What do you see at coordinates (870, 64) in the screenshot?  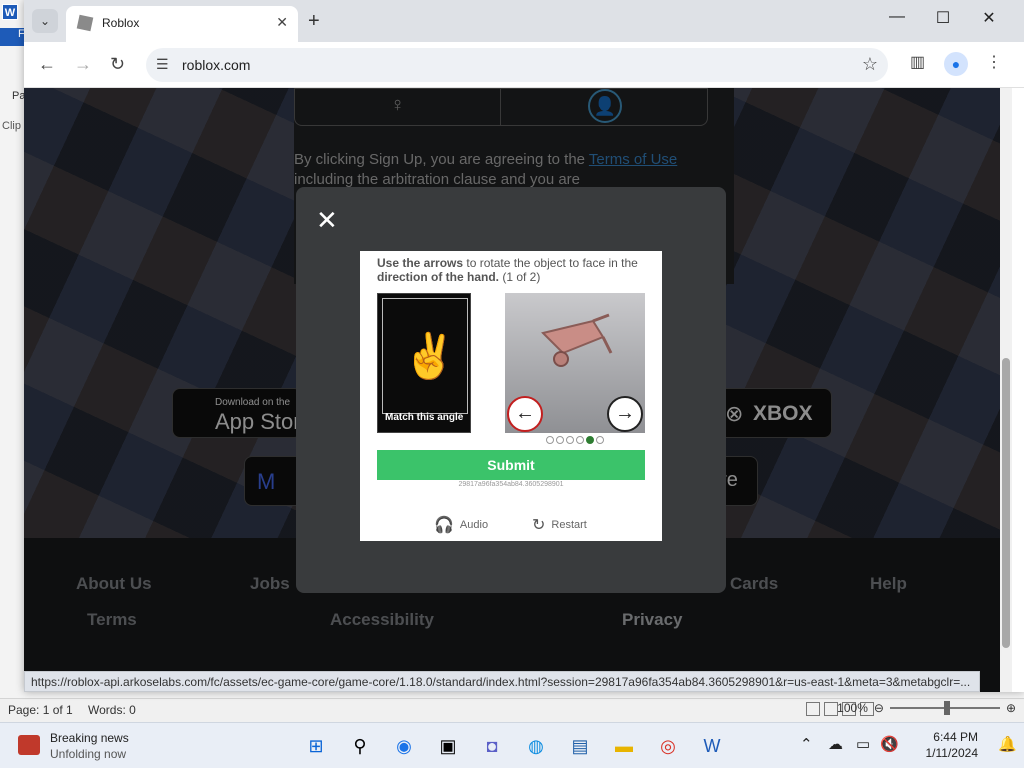 I see `bookmark-star-icon: ☆` at bounding box center [870, 64].